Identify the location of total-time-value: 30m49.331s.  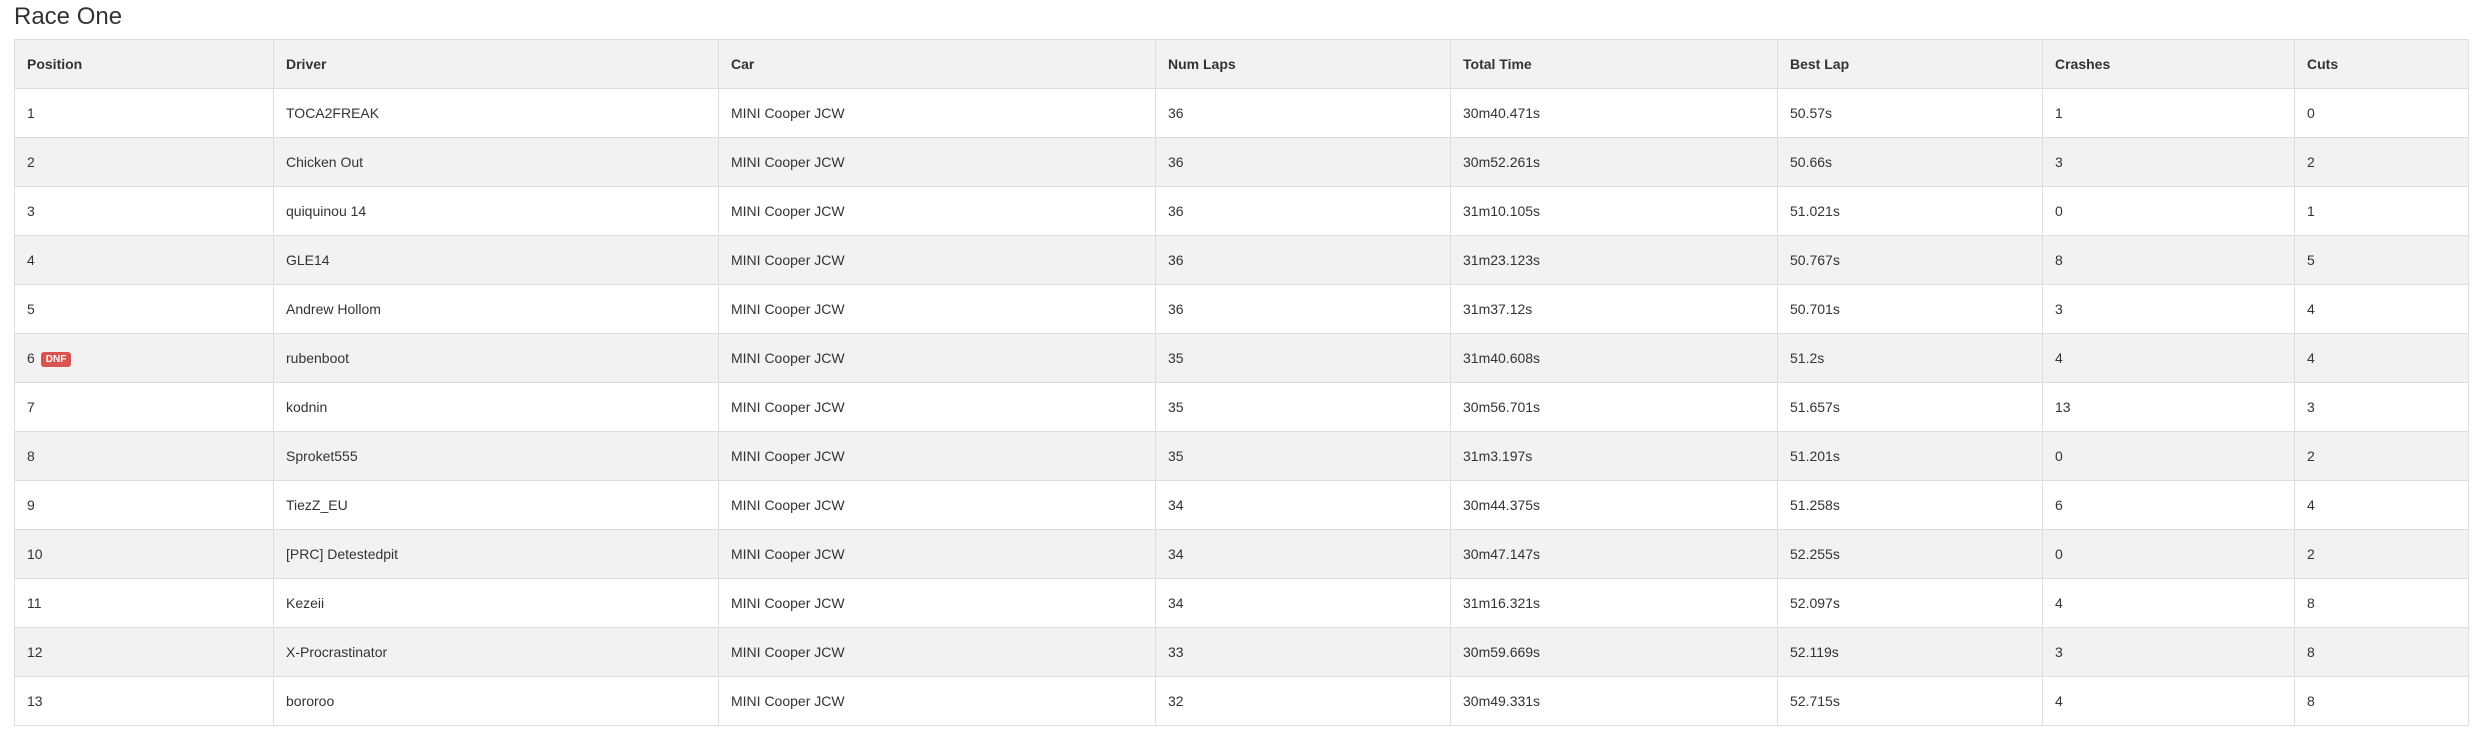
(1502, 701).